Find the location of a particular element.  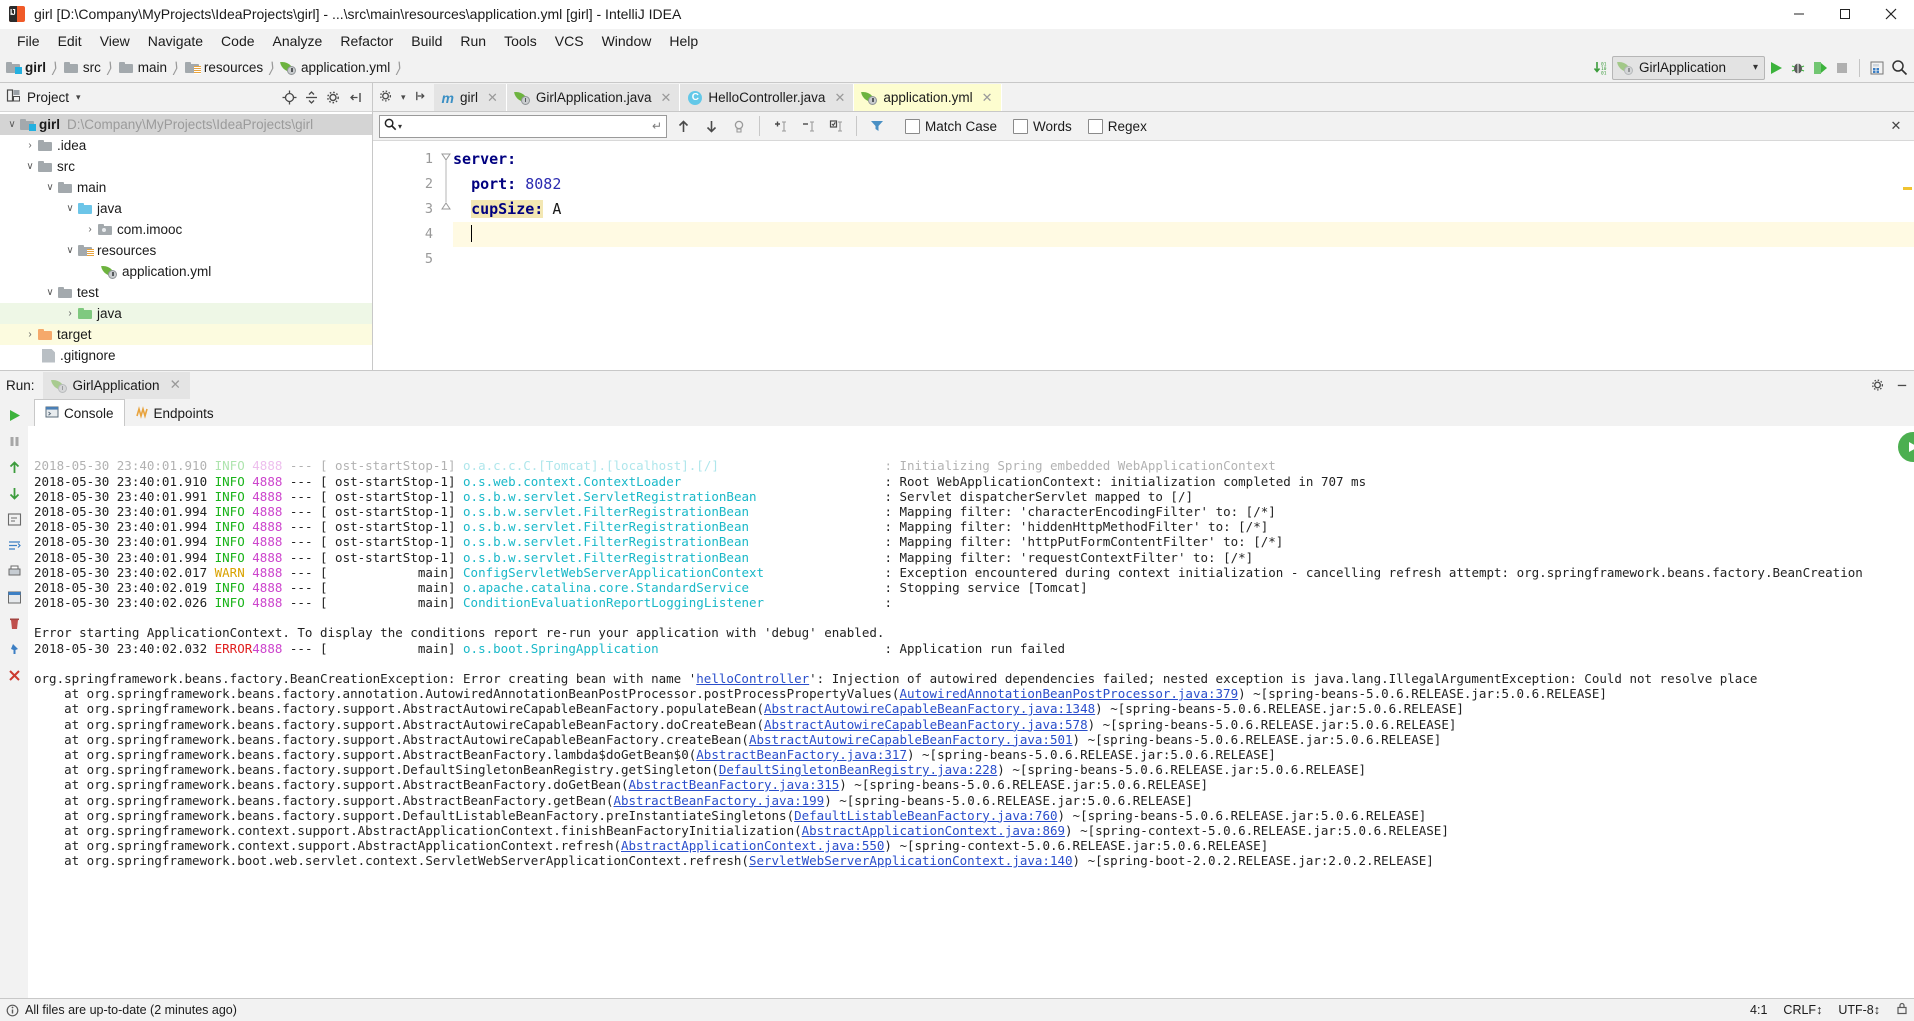

minimize-button is located at coordinates (1799, 14).